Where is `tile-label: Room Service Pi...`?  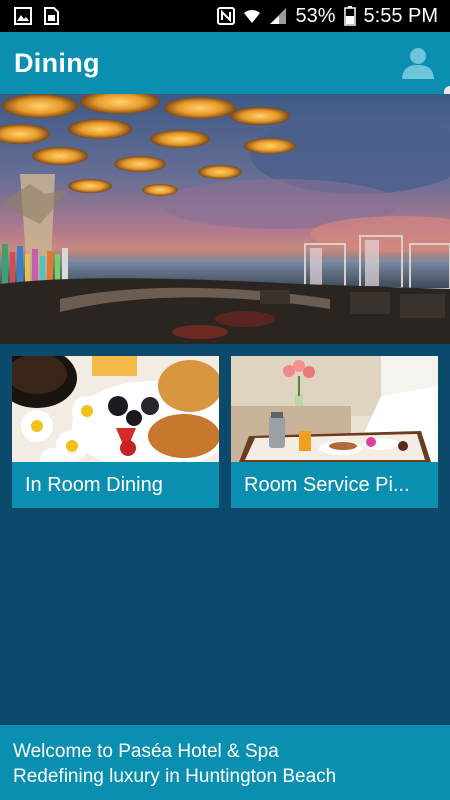 tile-label: Room Service Pi... is located at coordinates (327, 484).